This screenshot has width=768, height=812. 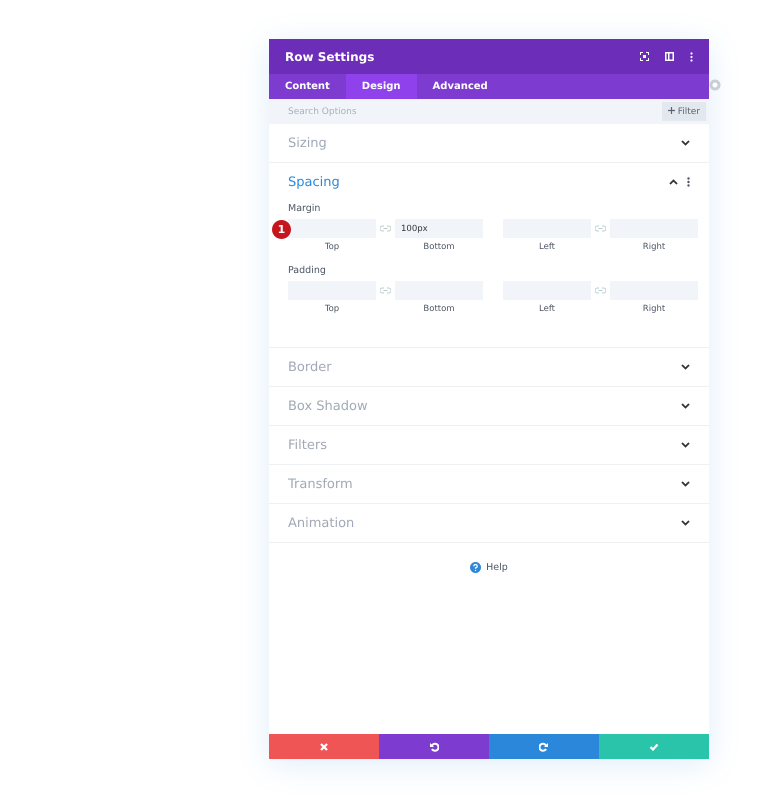 What do you see at coordinates (673, 182) in the screenshot?
I see `chevron-up-icon` at bounding box center [673, 182].